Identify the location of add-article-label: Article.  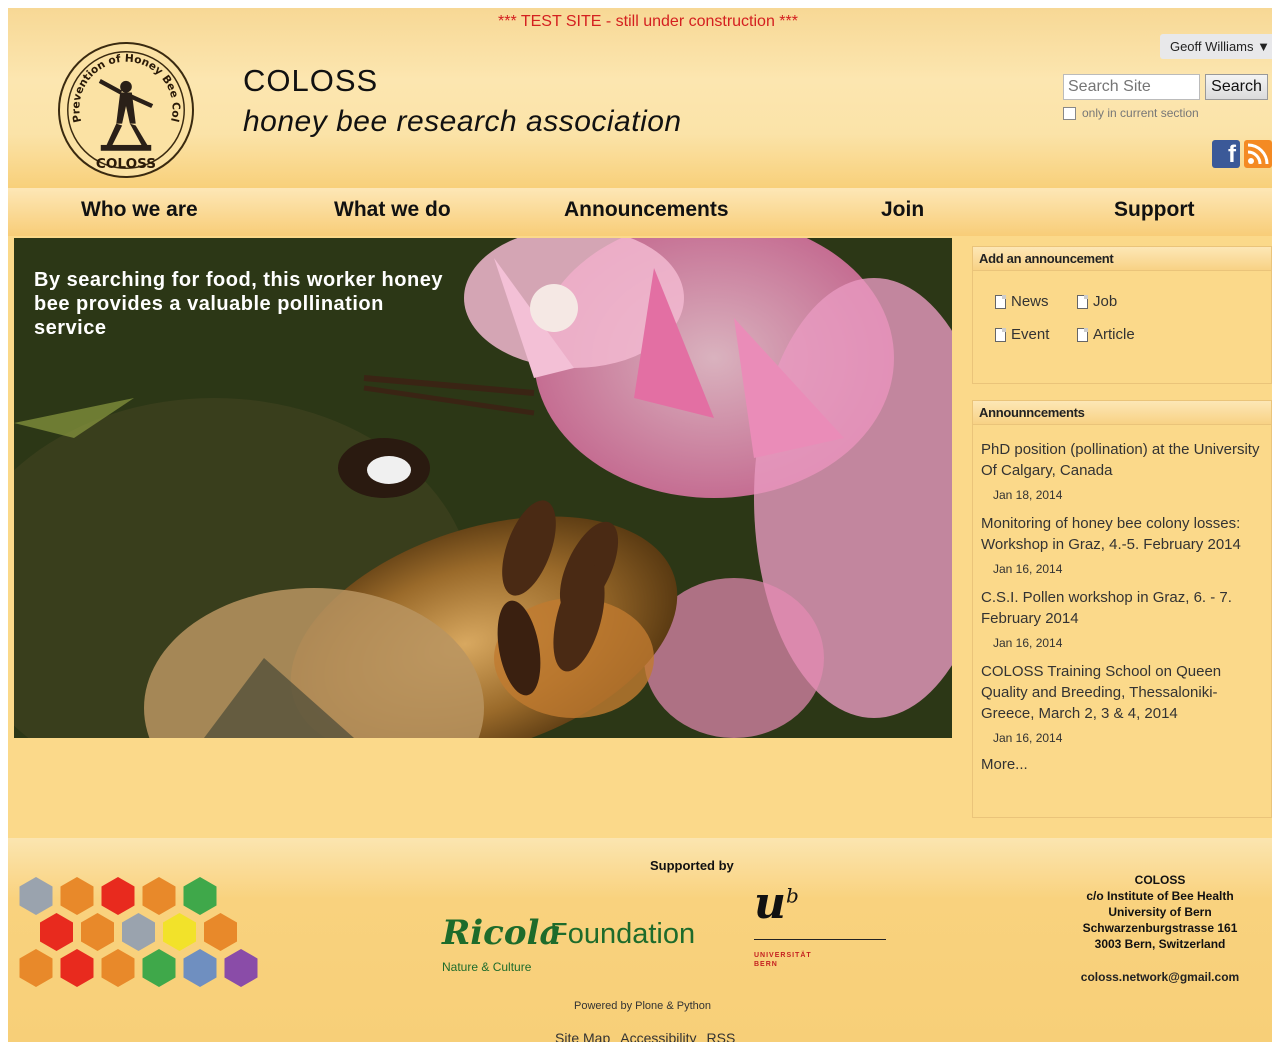
(1114, 334).